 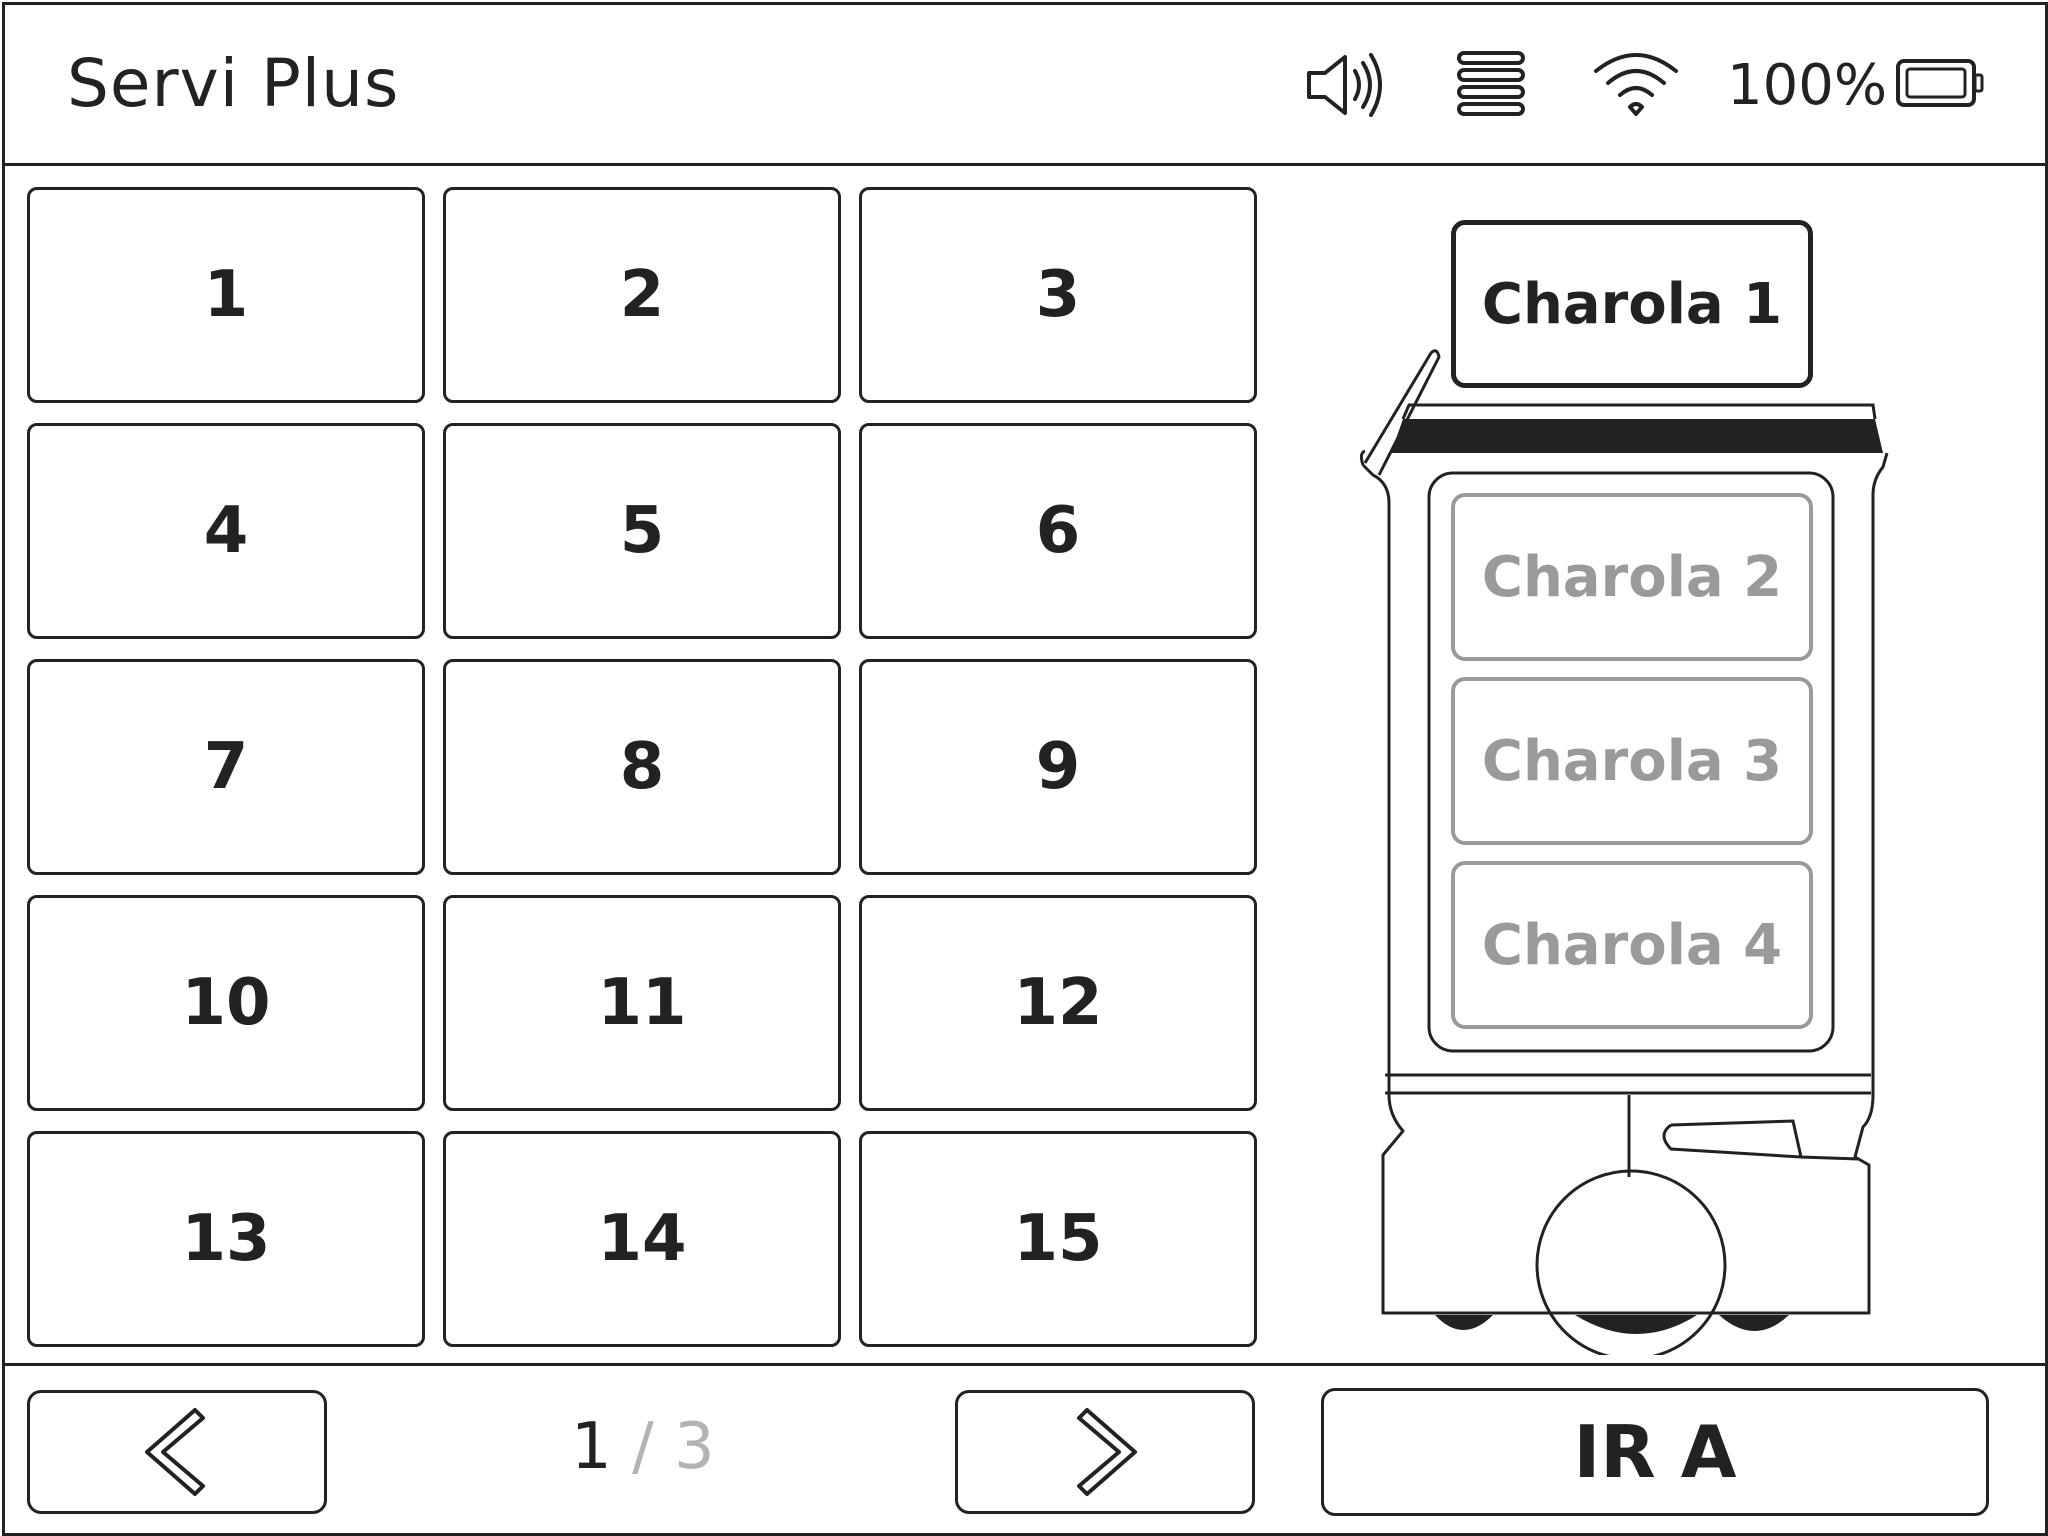 What do you see at coordinates (226, 767) in the screenshot?
I see `table-button: 7` at bounding box center [226, 767].